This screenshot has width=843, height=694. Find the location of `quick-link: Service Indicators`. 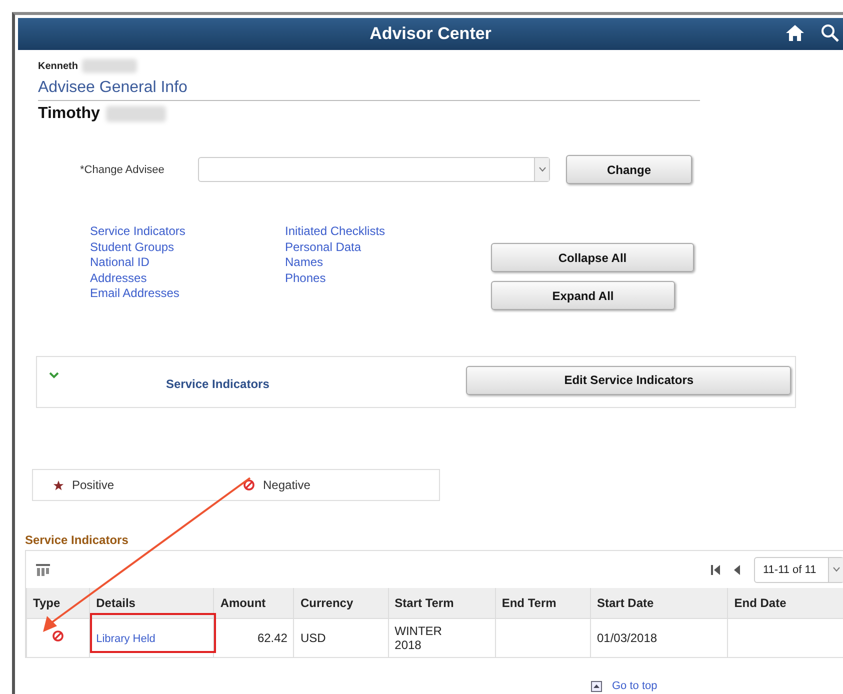

quick-link: Service Indicators is located at coordinates (187, 232).